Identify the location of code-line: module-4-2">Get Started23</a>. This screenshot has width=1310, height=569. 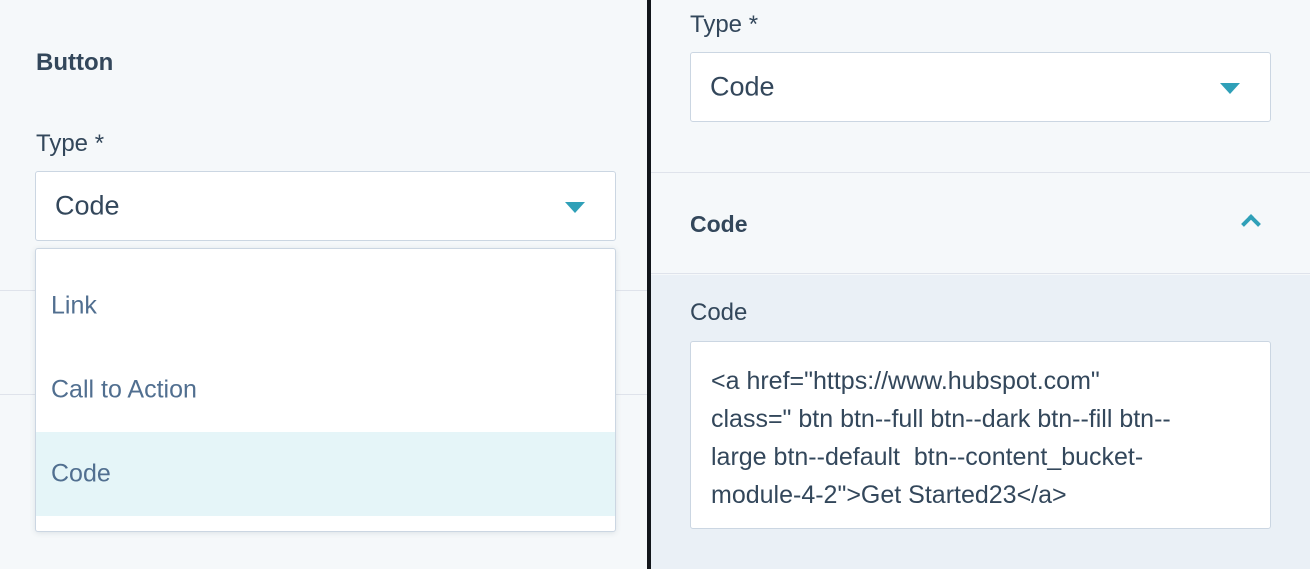
(889, 495).